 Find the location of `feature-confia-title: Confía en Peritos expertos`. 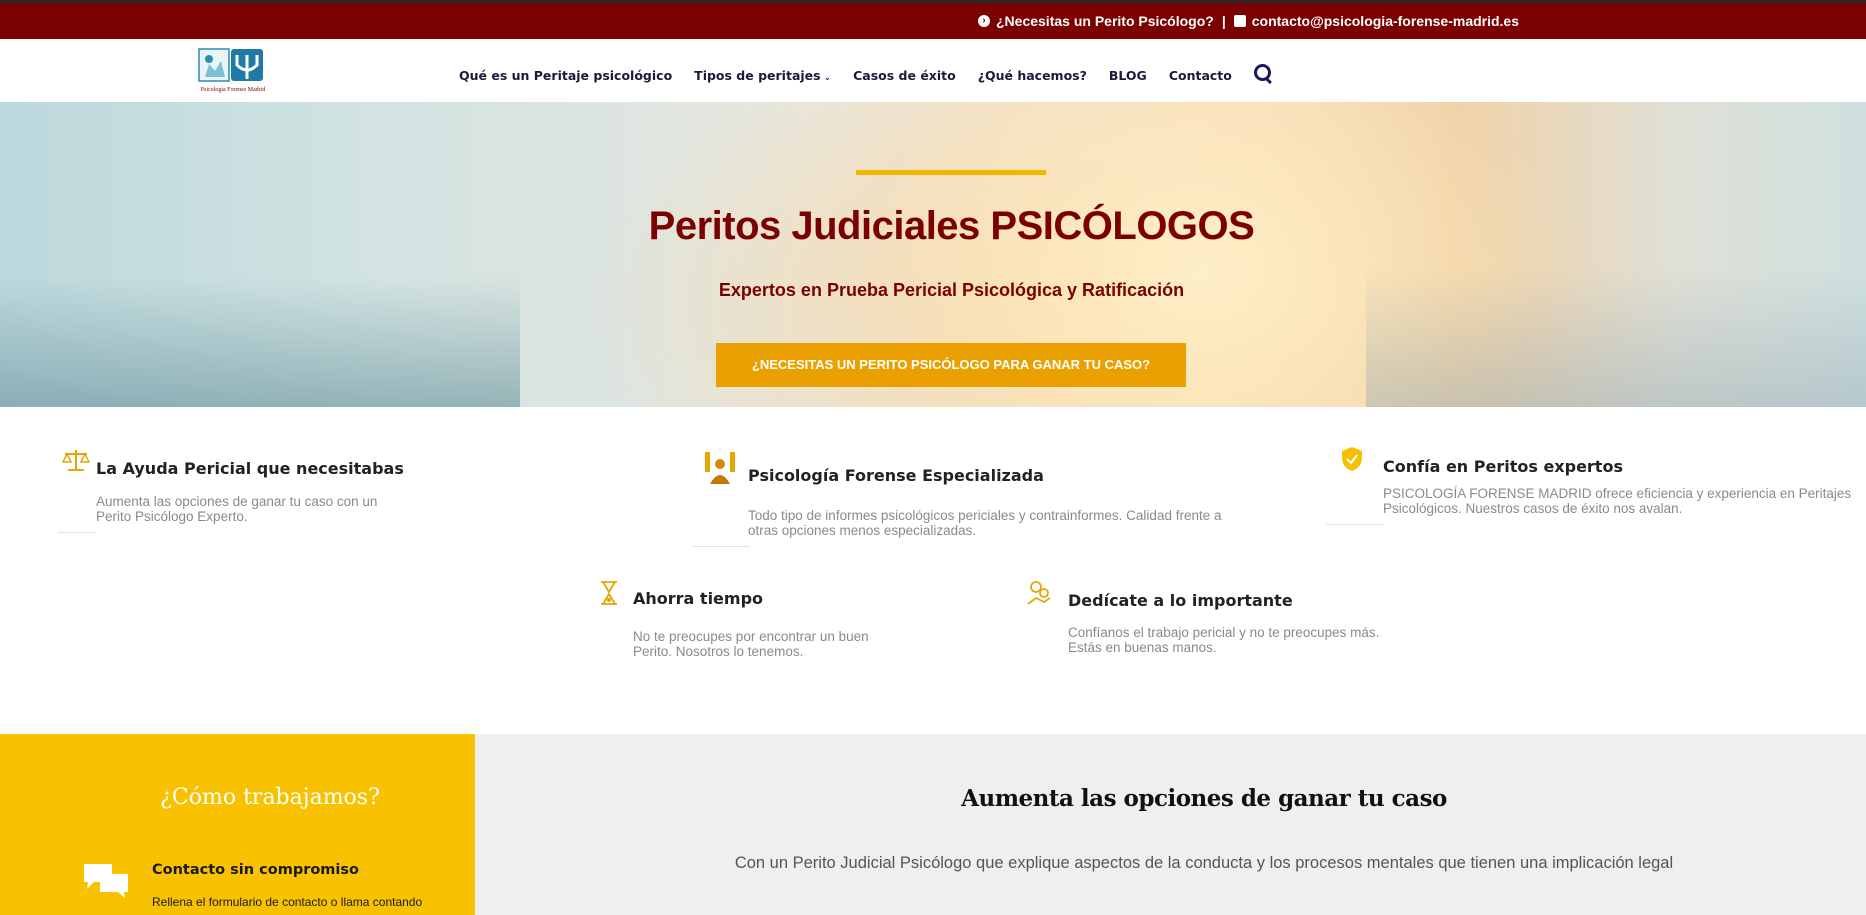

feature-confia-title: Confía en Peritos expertos is located at coordinates (1503, 466).